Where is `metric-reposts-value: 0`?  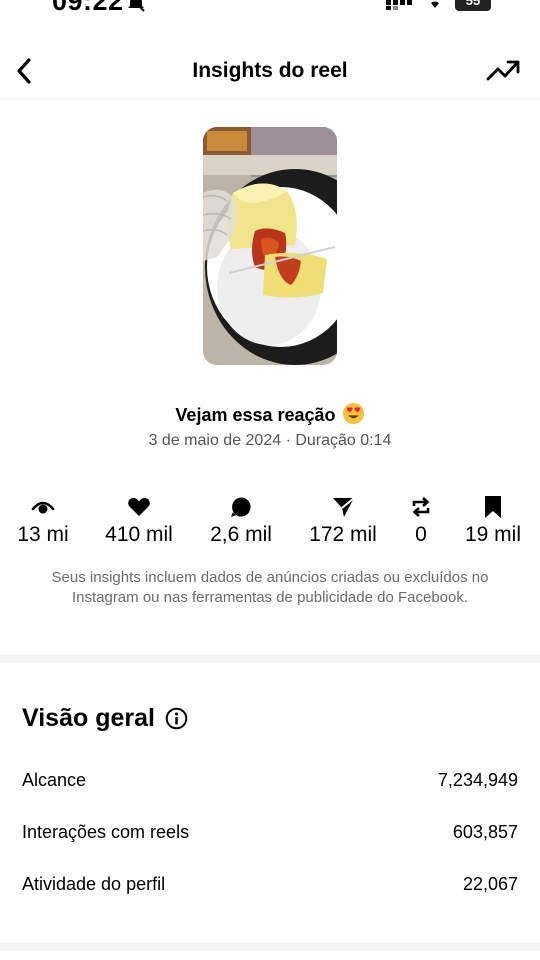
metric-reposts-value: 0 is located at coordinates (421, 534).